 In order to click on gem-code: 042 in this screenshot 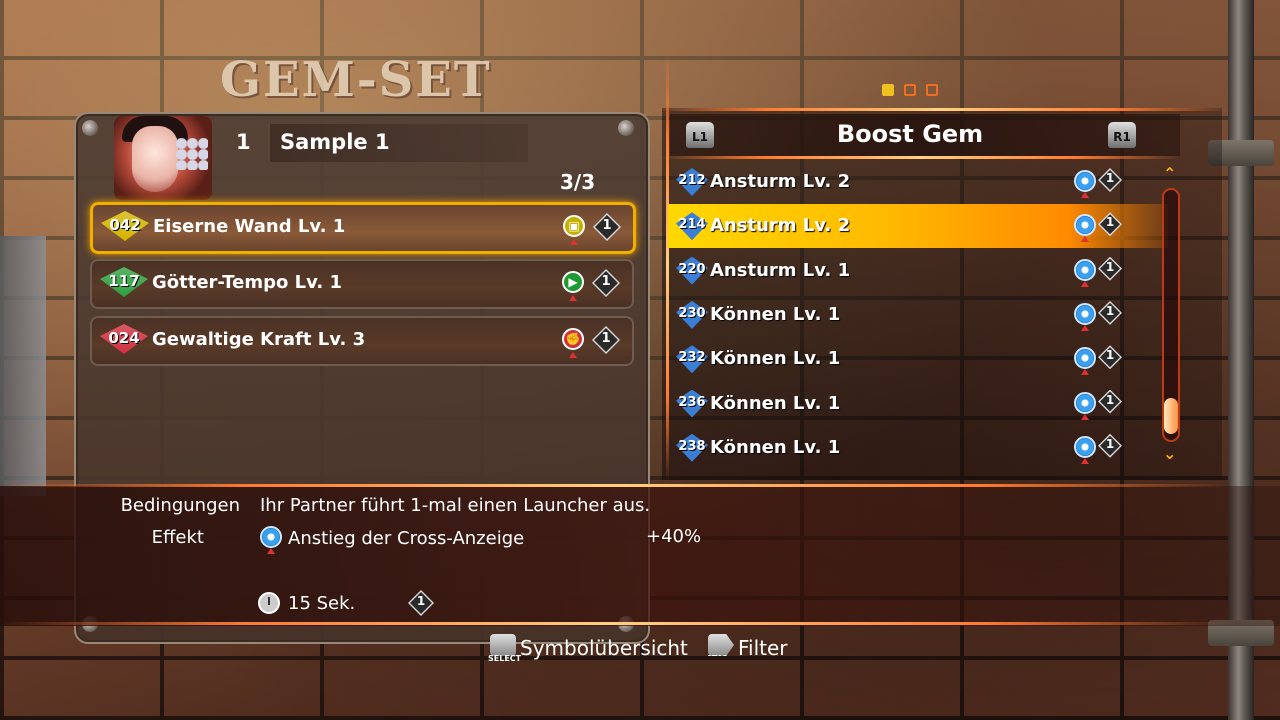, I will do `click(125, 225)`.